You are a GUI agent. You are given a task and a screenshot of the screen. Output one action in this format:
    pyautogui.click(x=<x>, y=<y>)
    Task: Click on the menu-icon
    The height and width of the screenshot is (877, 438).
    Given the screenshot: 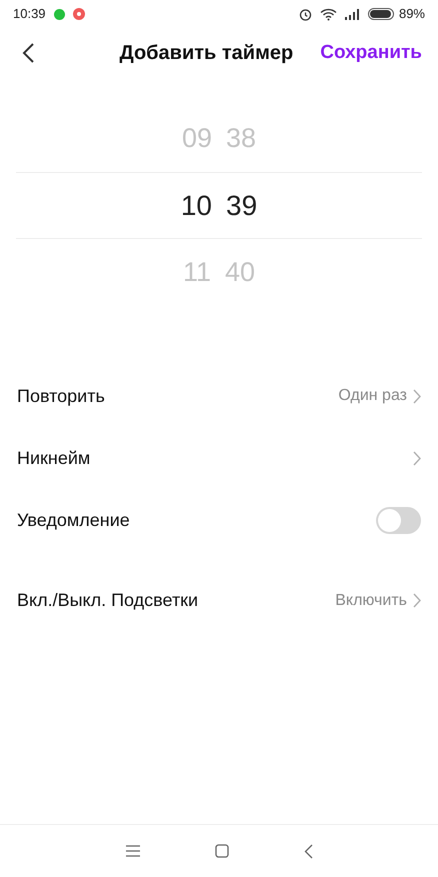 What is the action you would take?
    pyautogui.click(x=133, y=851)
    